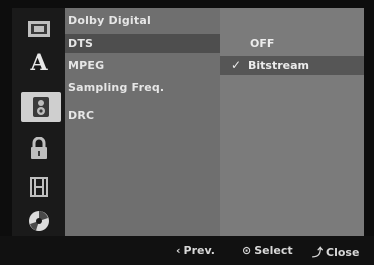  What do you see at coordinates (41, 107) in the screenshot?
I see `audio-speaker-icon` at bounding box center [41, 107].